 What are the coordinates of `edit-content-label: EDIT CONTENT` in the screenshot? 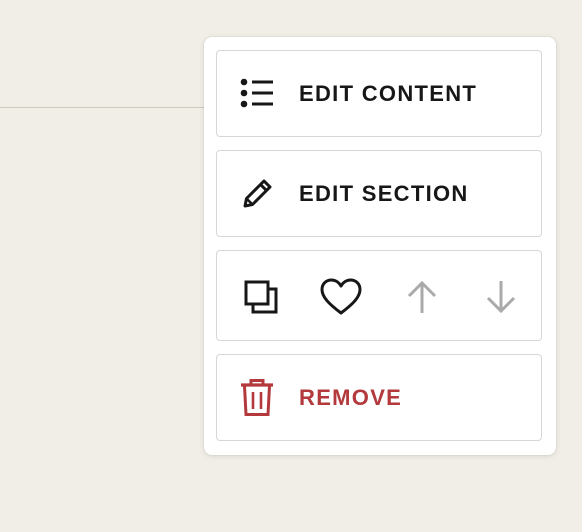 It's located at (388, 93).